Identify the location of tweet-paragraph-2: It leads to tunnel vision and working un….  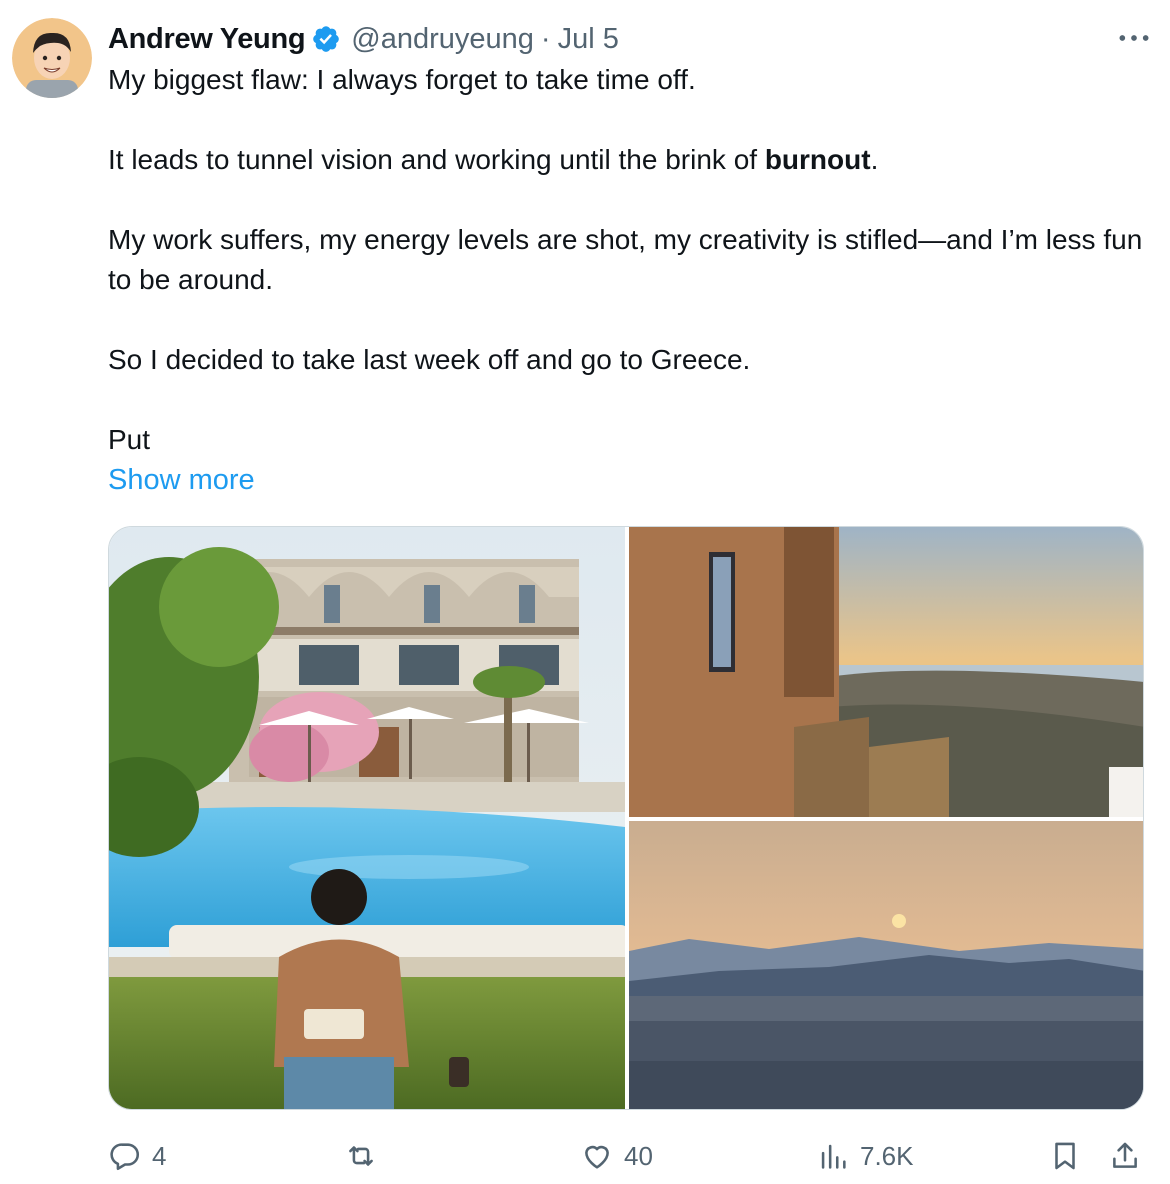
(628, 160).